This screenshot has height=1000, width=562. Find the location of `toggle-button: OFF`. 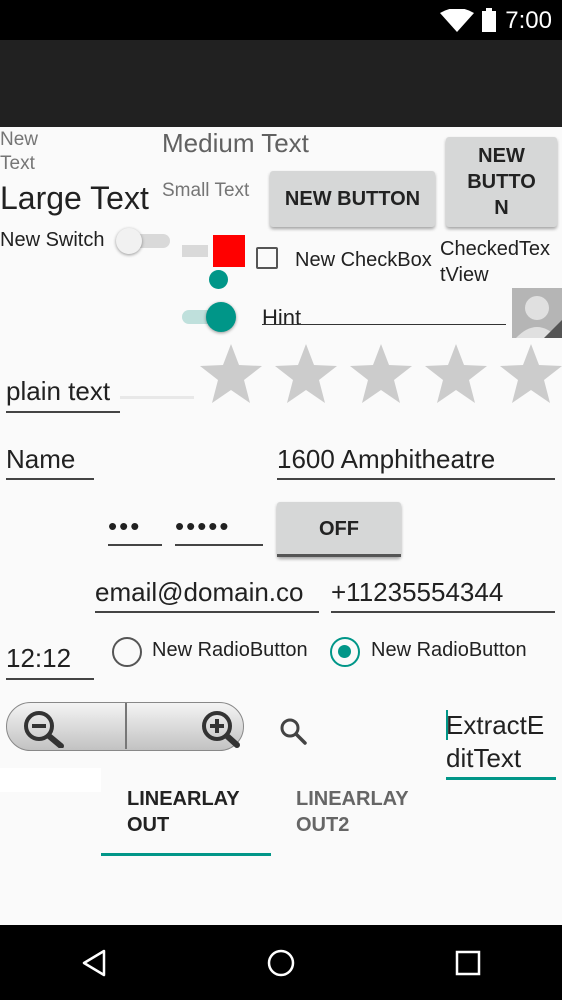

toggle-button: OFF is located at coordinates (339, 529).